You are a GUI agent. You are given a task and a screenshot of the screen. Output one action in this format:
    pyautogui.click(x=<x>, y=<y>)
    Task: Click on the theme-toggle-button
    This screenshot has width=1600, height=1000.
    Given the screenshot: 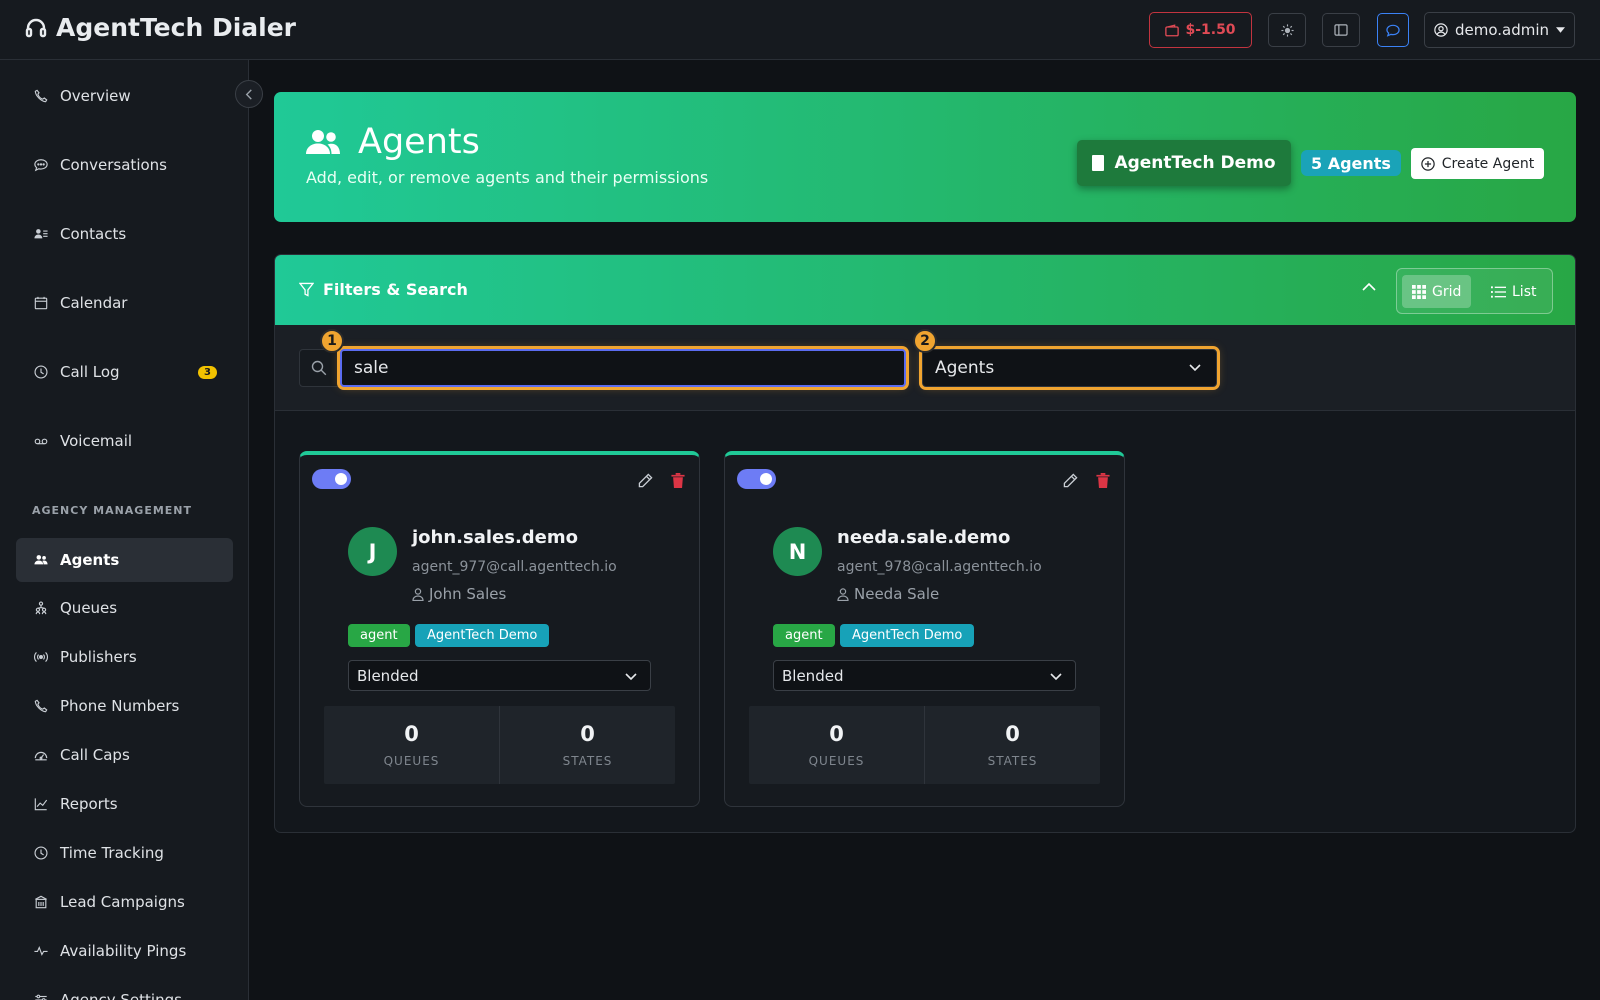 What is the action you would take?
    pyautogui.click(x=1287, y=30)
    